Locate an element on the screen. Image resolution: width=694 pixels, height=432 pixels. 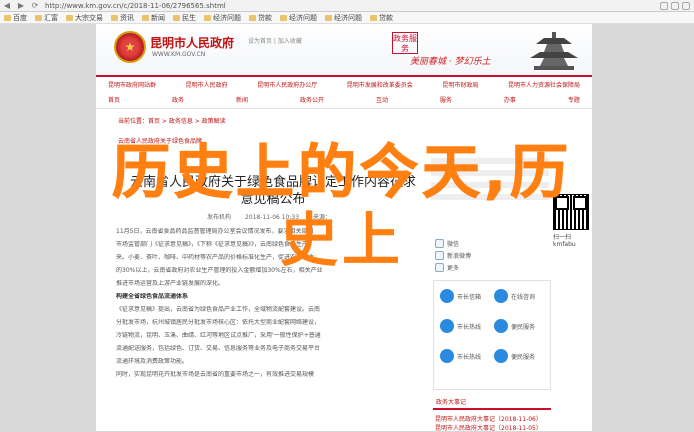
app-item: 在线咨询 is located at coordinates (514, 296).